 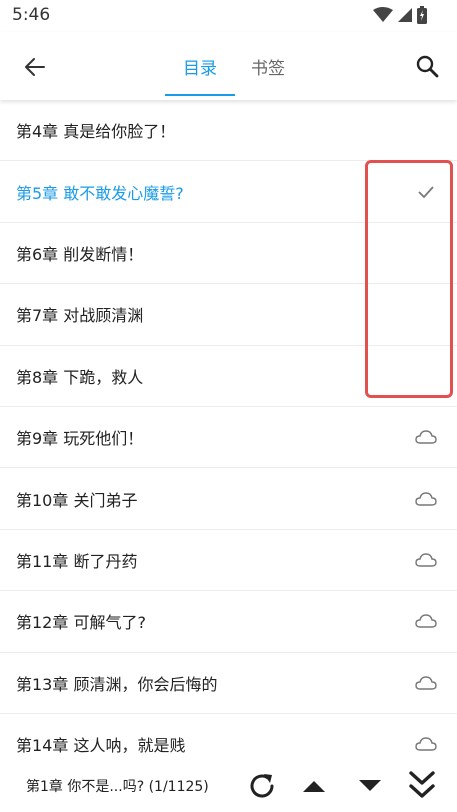 I want to click on chapter-title: 第4章 真是给你脸了！, so click(x=96, y=132).